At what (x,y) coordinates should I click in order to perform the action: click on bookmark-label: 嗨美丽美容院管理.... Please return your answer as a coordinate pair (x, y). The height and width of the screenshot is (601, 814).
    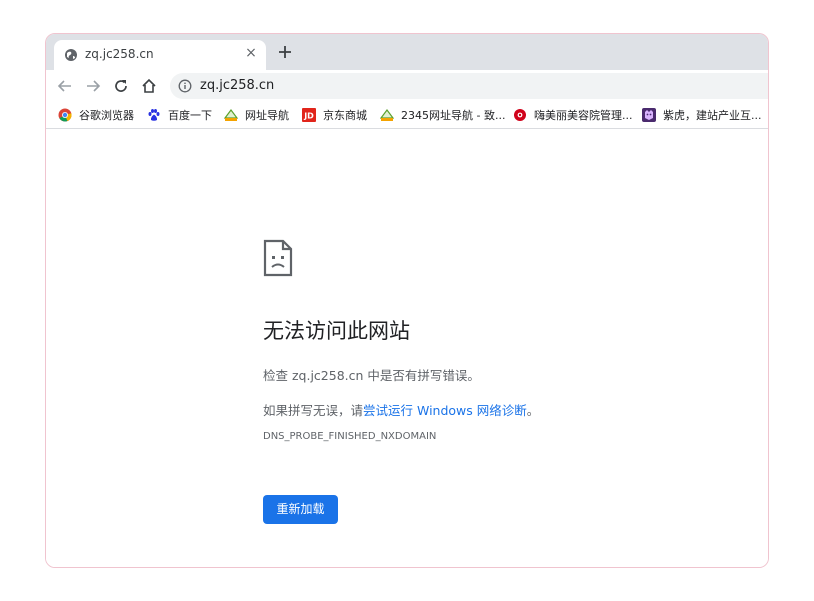
    Looking at the image, I should click on (583, 115).